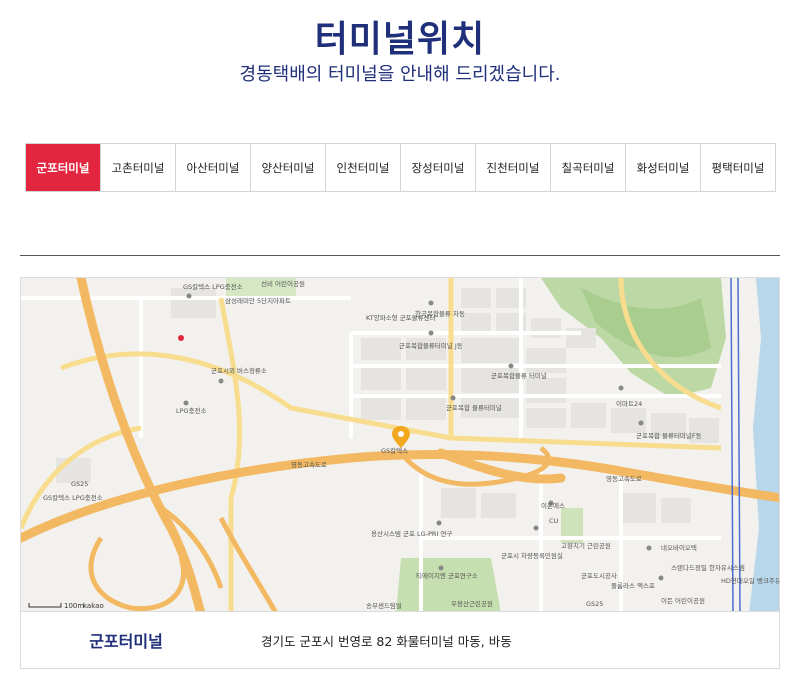 The image size is (800, 683). I want to click on section-divider, so click(400, 255).